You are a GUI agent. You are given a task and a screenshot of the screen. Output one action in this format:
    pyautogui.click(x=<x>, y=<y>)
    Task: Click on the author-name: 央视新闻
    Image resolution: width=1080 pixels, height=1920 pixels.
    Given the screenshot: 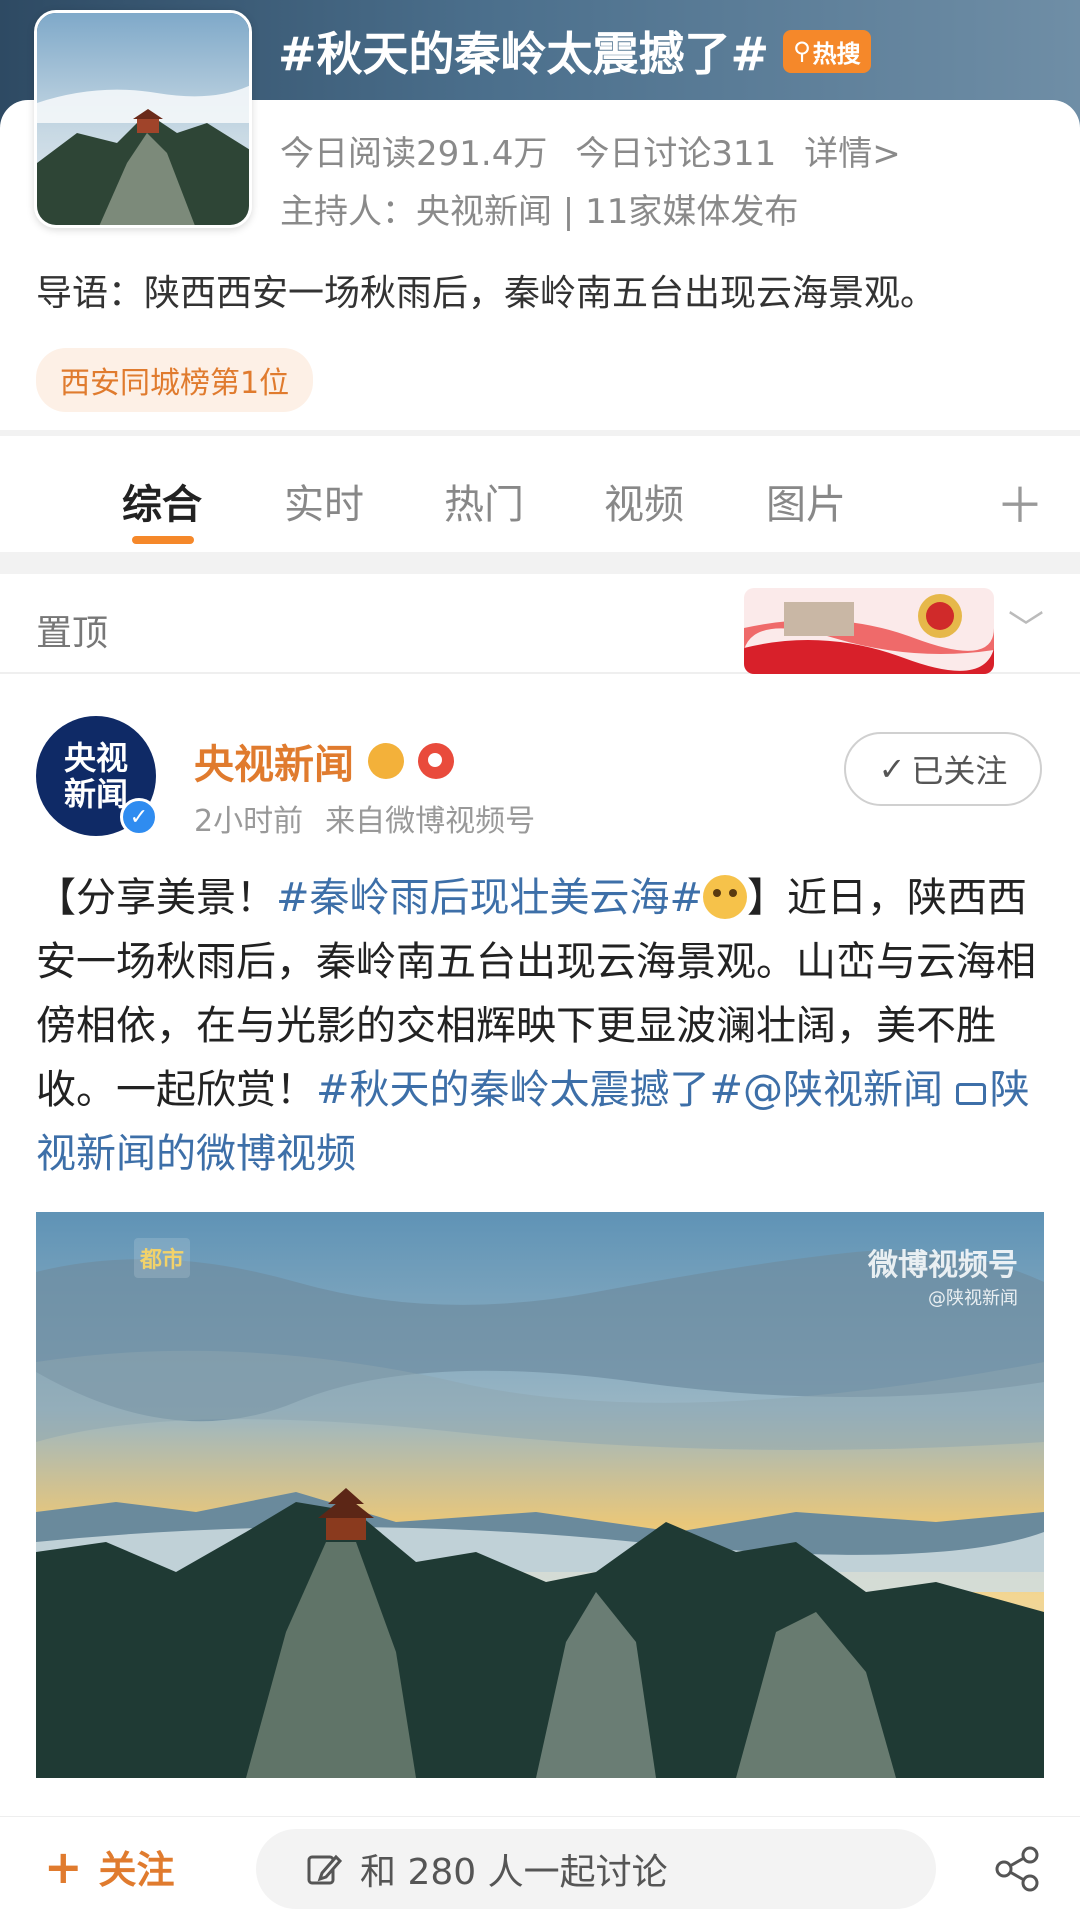 What is the action you would take?
    pyautogui.click(x=274, y=761)
    